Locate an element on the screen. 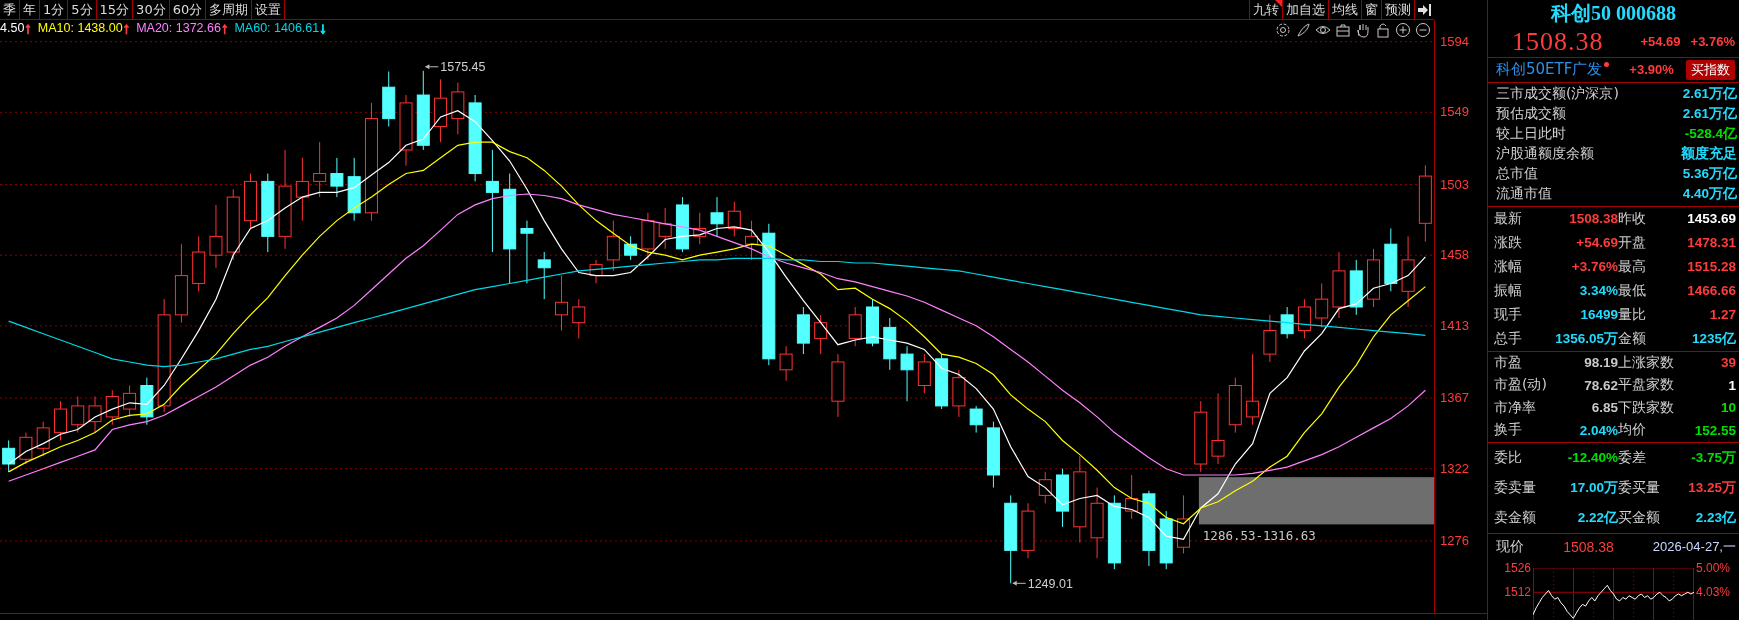 Image resolution: width=1739 pixels, height=620 pixels. field-label: 预估成交额 is located at coordinates (1531, 113).